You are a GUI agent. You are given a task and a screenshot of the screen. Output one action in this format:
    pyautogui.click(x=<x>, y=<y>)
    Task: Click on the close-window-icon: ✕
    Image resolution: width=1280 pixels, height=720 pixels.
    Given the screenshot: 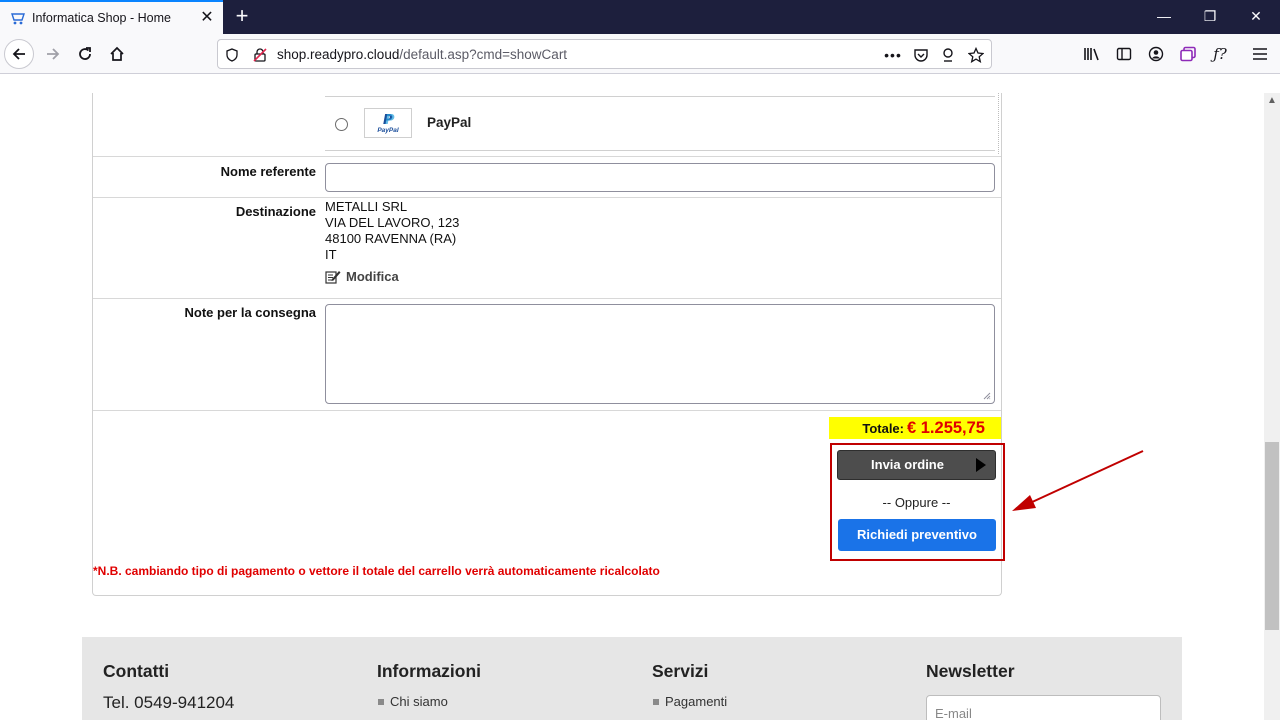 What is the action you would take?
    pyautogui.click(x=1256, y=17)
    